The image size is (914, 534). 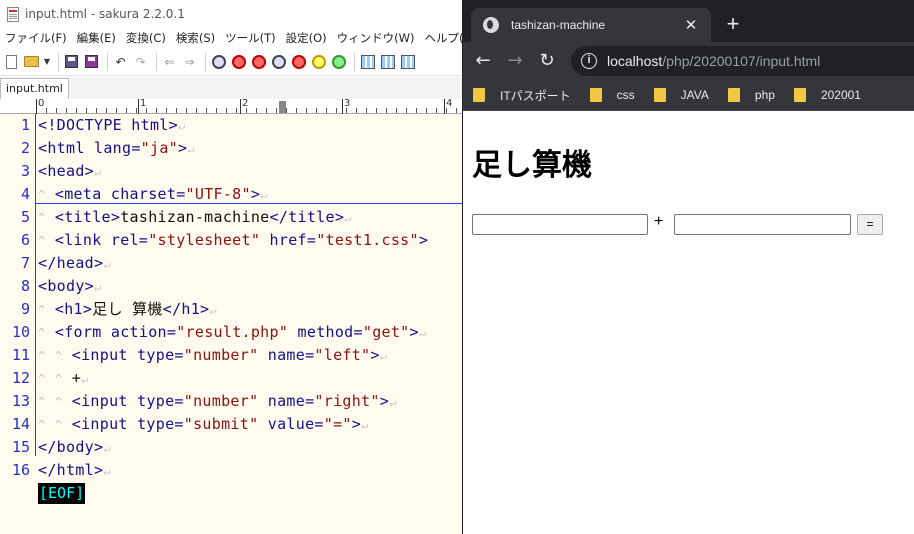 What do you see at coordinates (612, 95) in the screenshot?
I see `bookmark-css: css` at bounding box center [612, 95].